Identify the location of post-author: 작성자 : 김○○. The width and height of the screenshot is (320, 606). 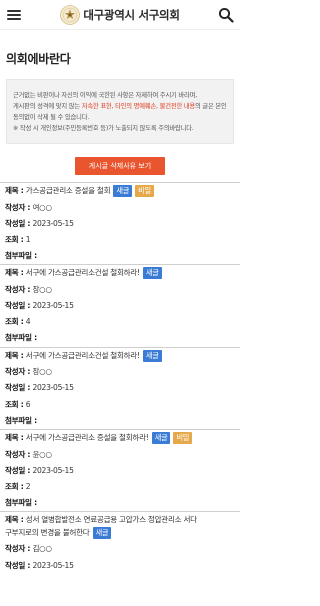
(28, 549).